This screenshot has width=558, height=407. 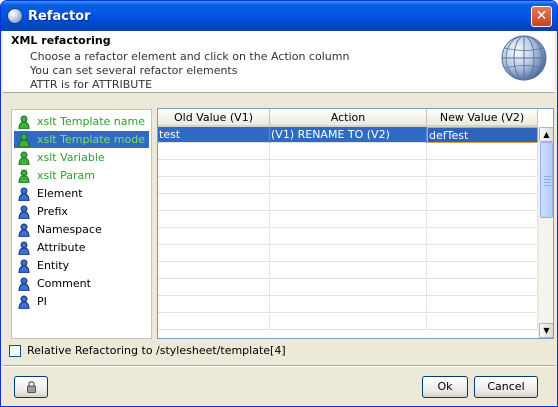 What do you see at coordinates (61, 247) in the screenshot?
I see `list-item-label: Attribute` at bounding box center [61, 247].